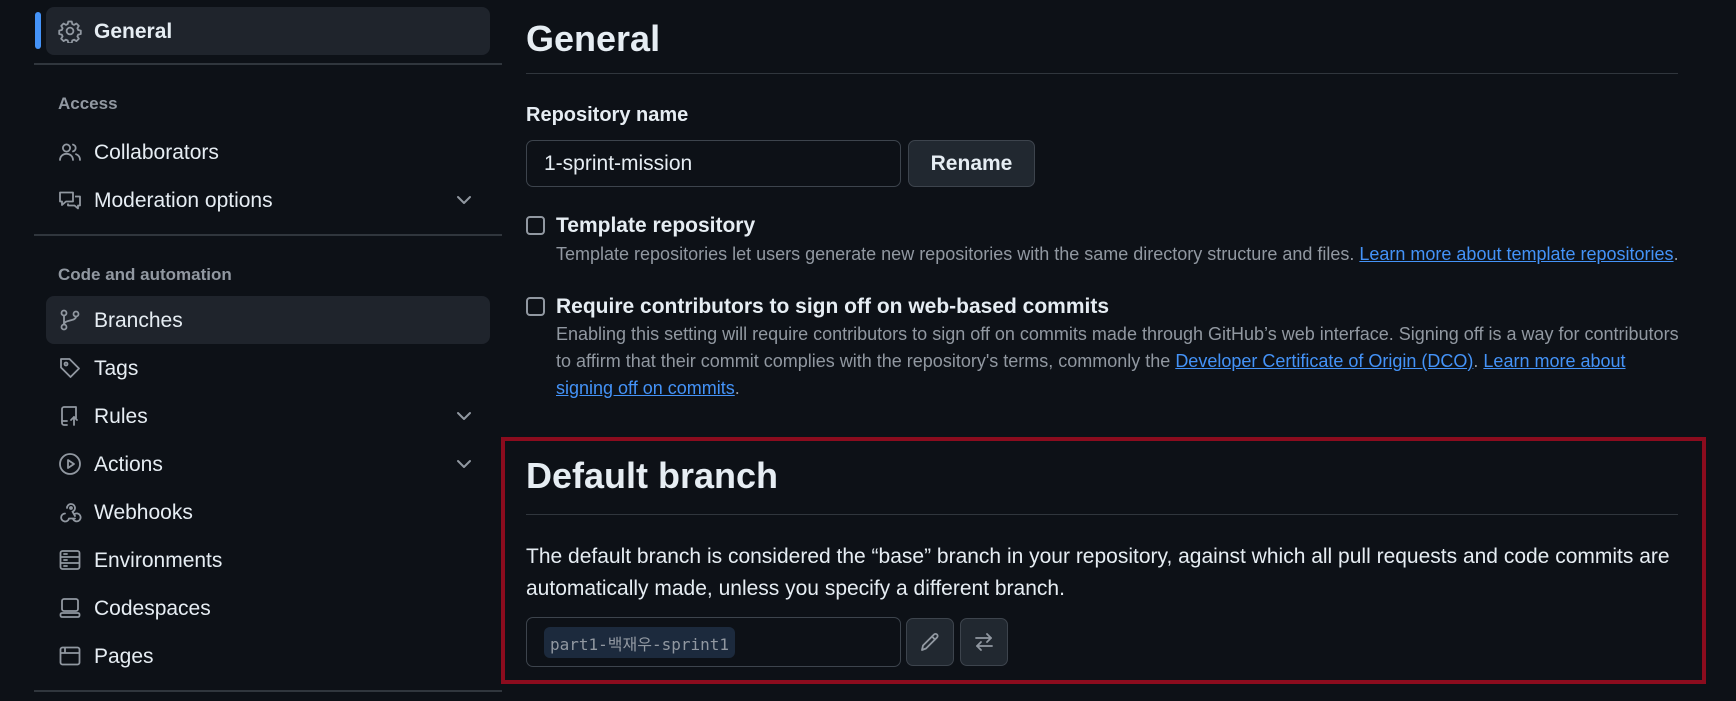  What do you see at coordinates (737, 388) in the screenshot?
I see `signoff-desc-end: .` at bounding box center [737, 388].